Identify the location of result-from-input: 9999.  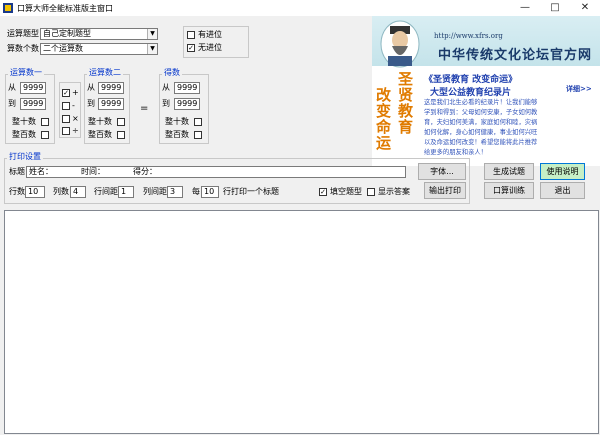
(187, 88).